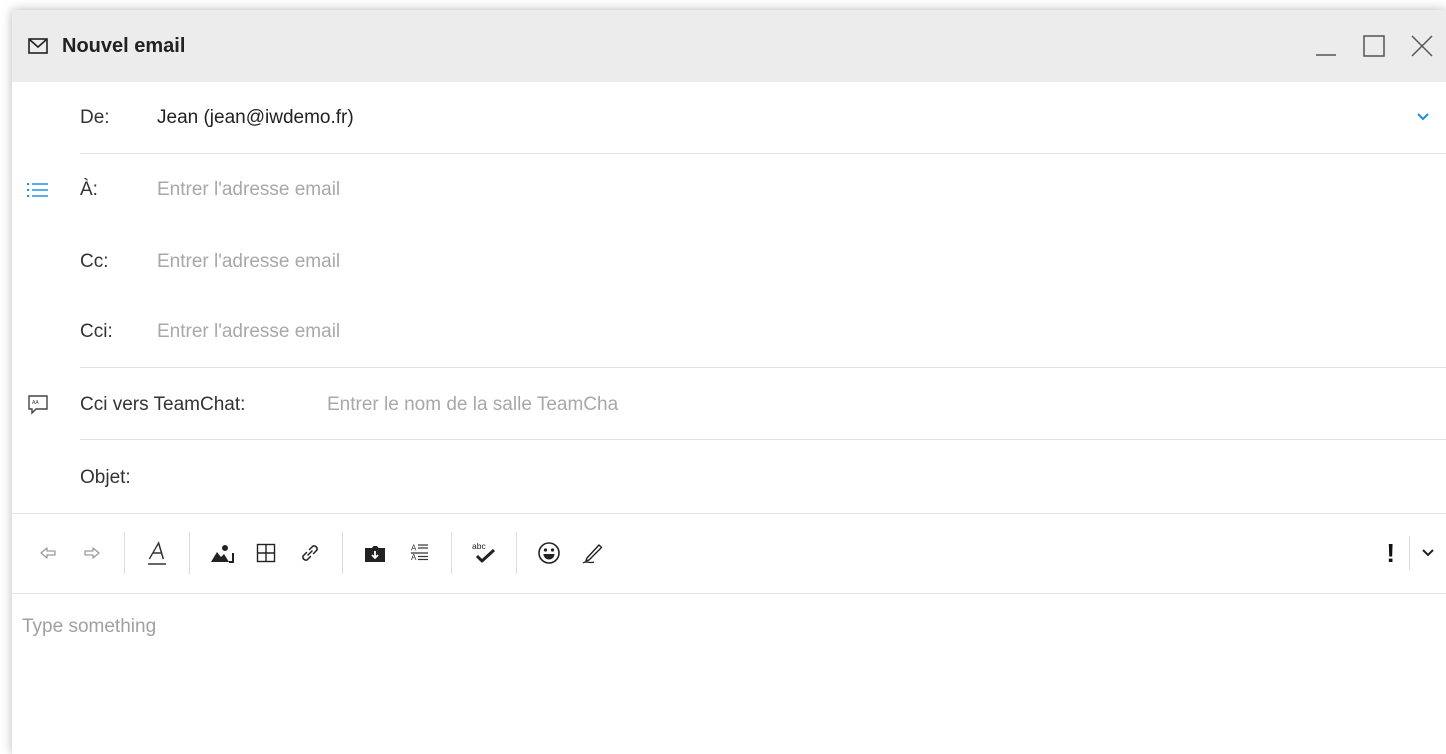 The height and width of the screenshot is (754, 1446). I want to click on envelope-icon, so click(38, 46).